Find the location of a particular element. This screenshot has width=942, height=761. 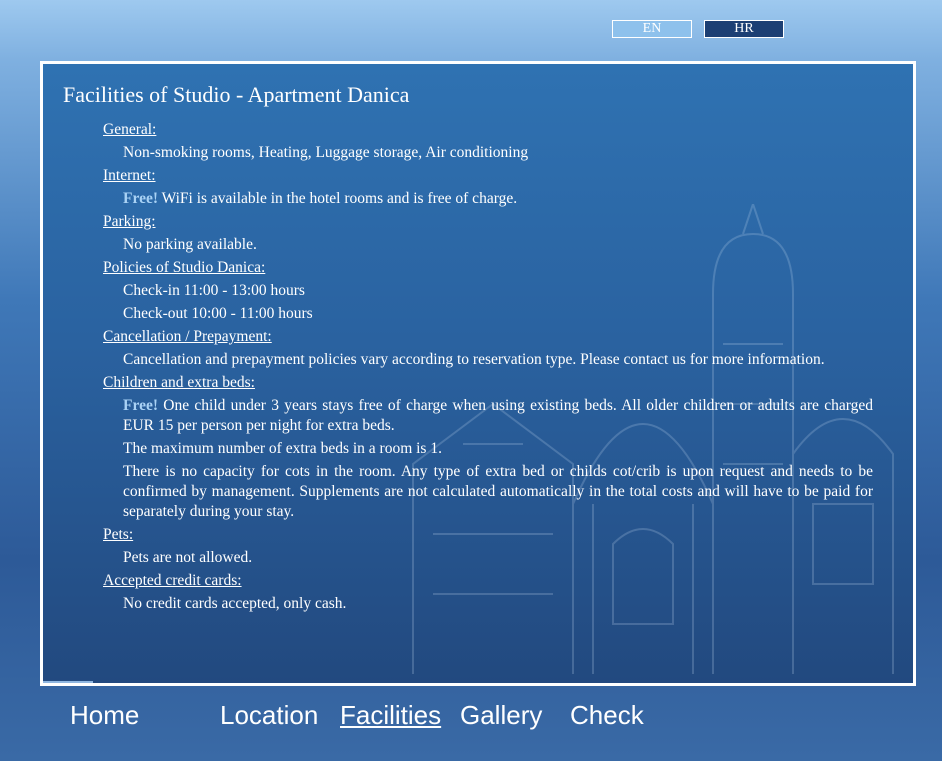

nav-facilities: Facilities is located at coordinates (390, 715).